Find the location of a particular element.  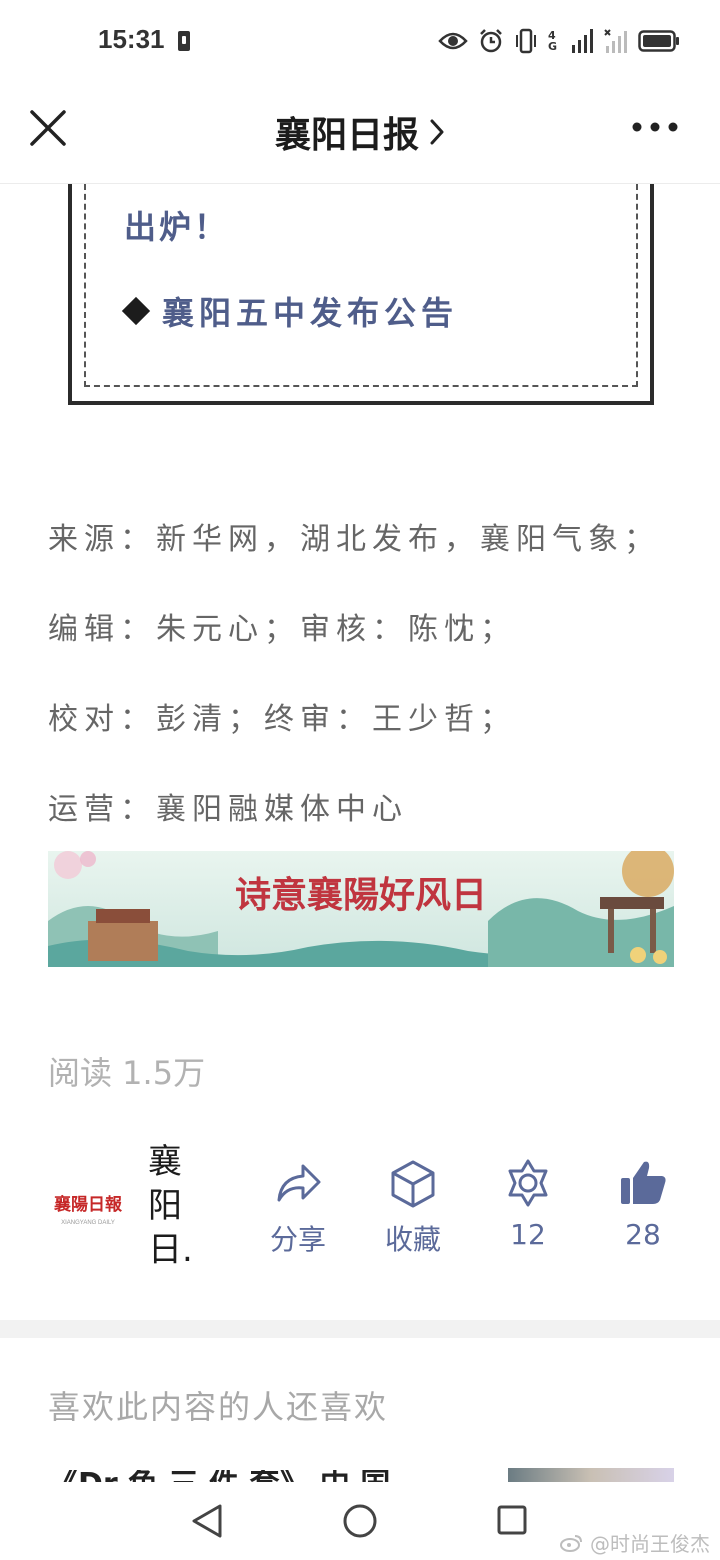

account-title-link: 襄阳日报 is located at coordinates (360, 132).